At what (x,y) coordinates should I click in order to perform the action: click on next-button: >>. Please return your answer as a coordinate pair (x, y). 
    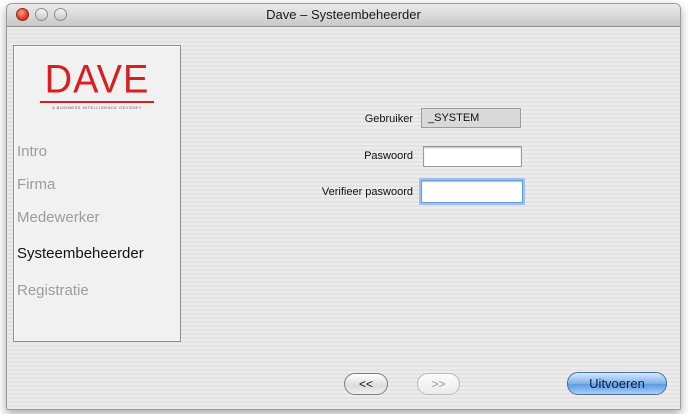
    Looking at the image, I should click on (438, 384).